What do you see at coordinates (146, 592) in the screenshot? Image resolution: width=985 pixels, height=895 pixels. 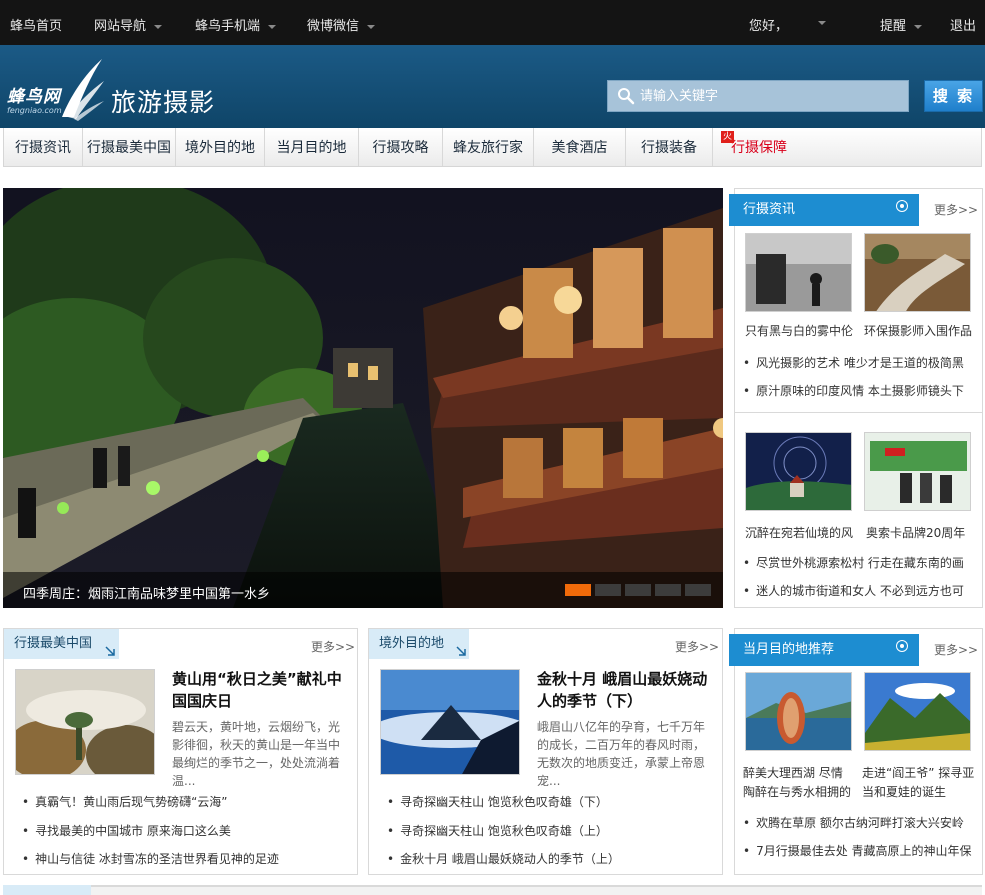 I see `hero-caption: 四季周庄：烟雨江南品味梦里中国第一水乡` at bounding box center [146, 592].